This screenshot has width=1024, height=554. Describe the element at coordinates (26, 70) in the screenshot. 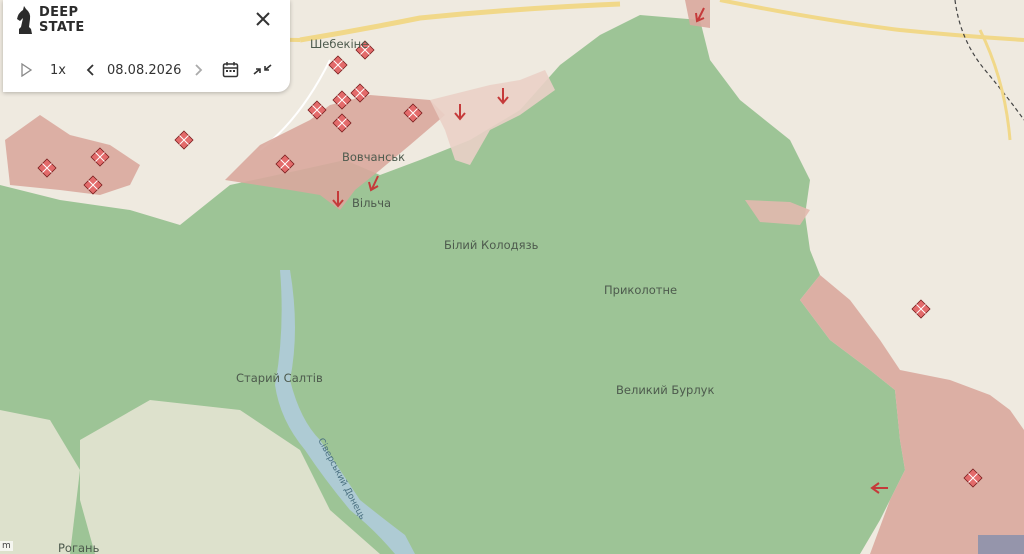

I see `play-icon` at that location.